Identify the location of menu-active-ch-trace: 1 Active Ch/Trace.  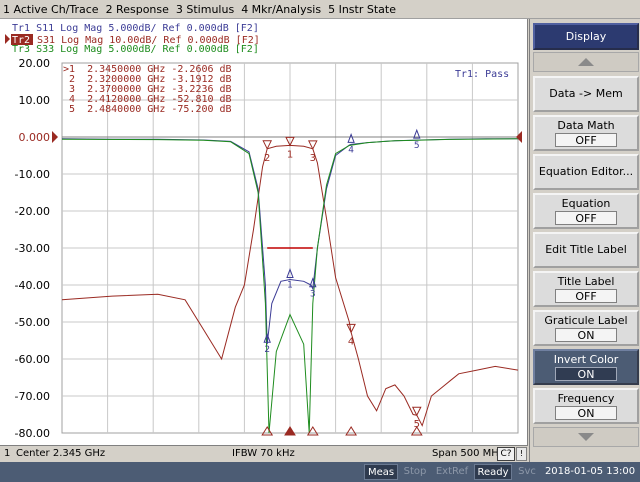
(51, 9).